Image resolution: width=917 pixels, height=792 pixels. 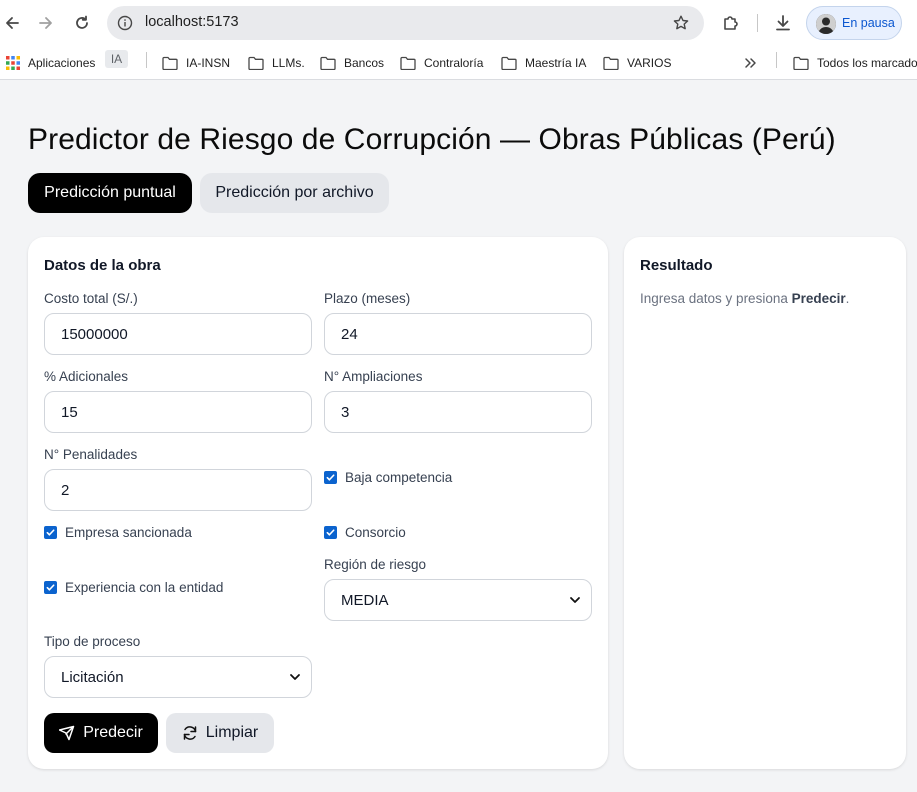 I want to click on result-hint-suffix: ., so click(x=847, y=298).